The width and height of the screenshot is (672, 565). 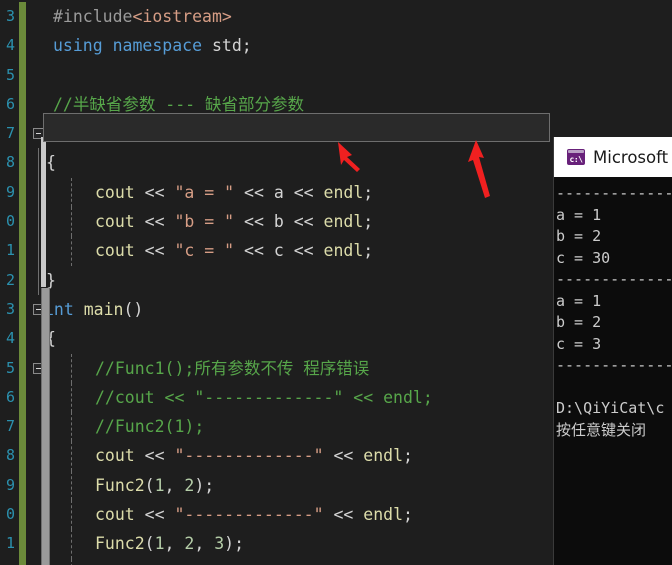 I want to click on code-line: 6 //半缺省参数 --- 缺省部分参数, so click(x=336, y=104).